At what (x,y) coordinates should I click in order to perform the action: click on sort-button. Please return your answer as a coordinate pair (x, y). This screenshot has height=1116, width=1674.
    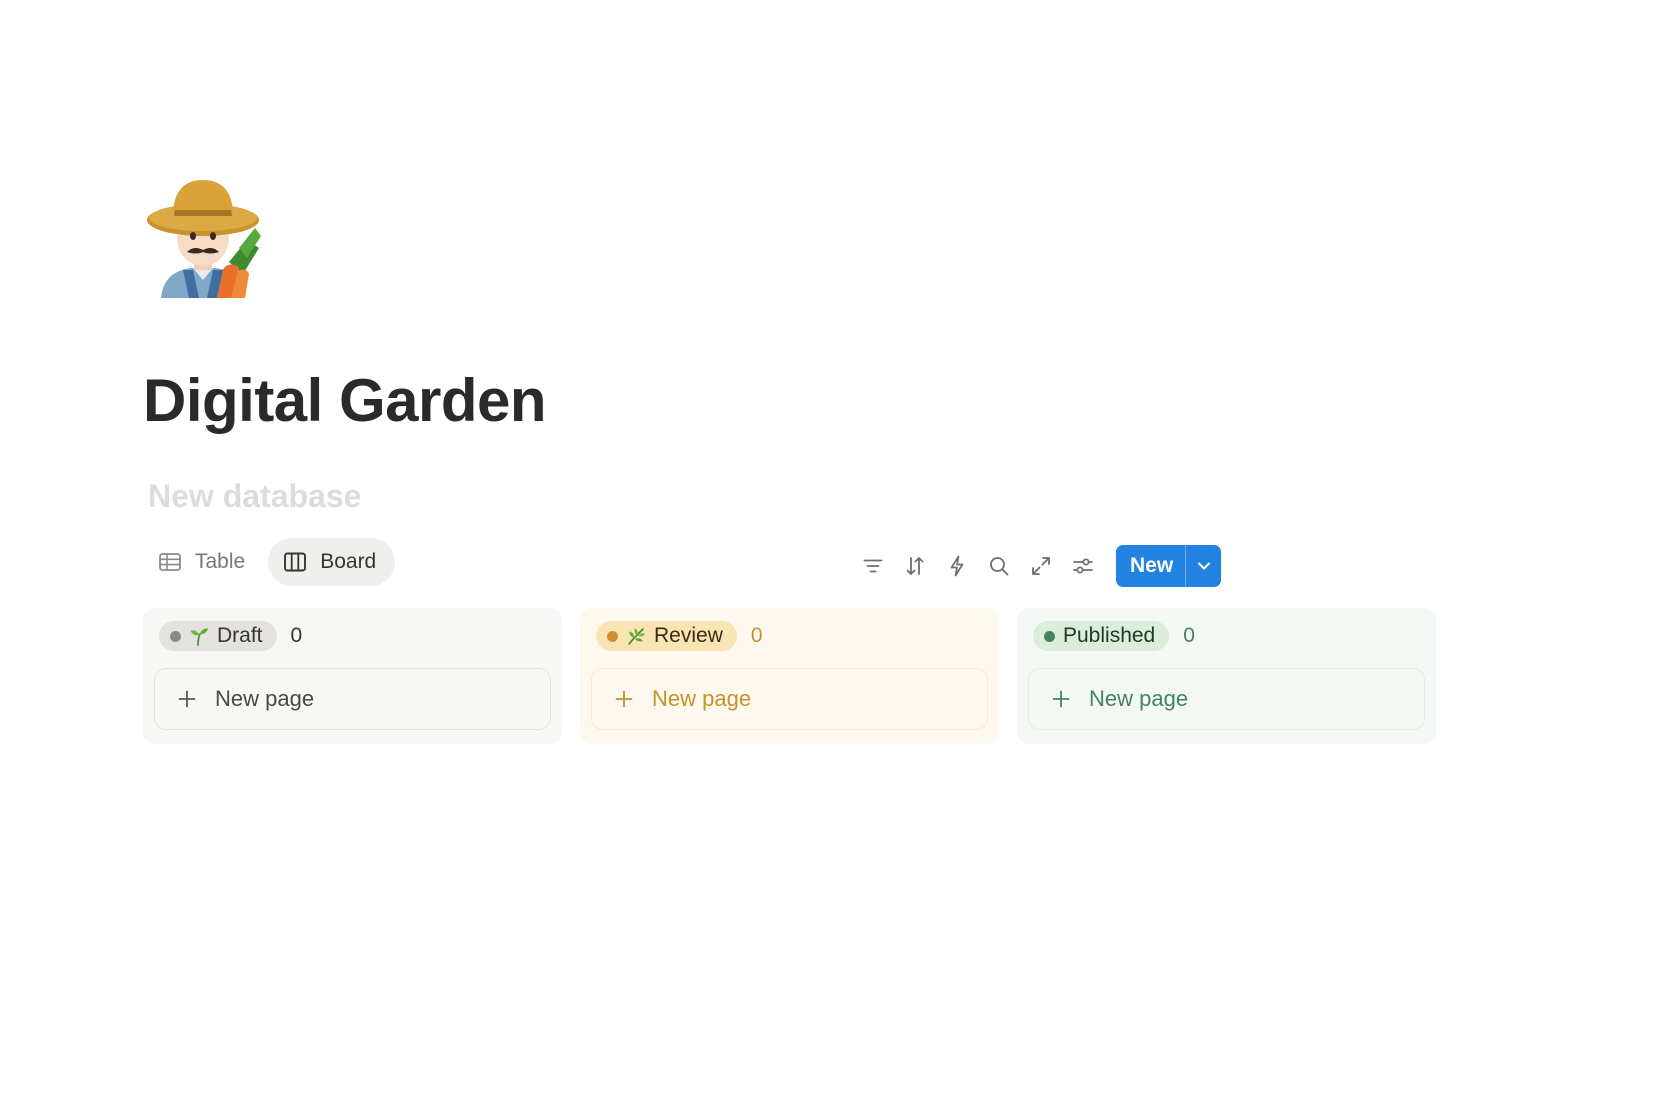
    Looking at the image, I should click on (915, 566).